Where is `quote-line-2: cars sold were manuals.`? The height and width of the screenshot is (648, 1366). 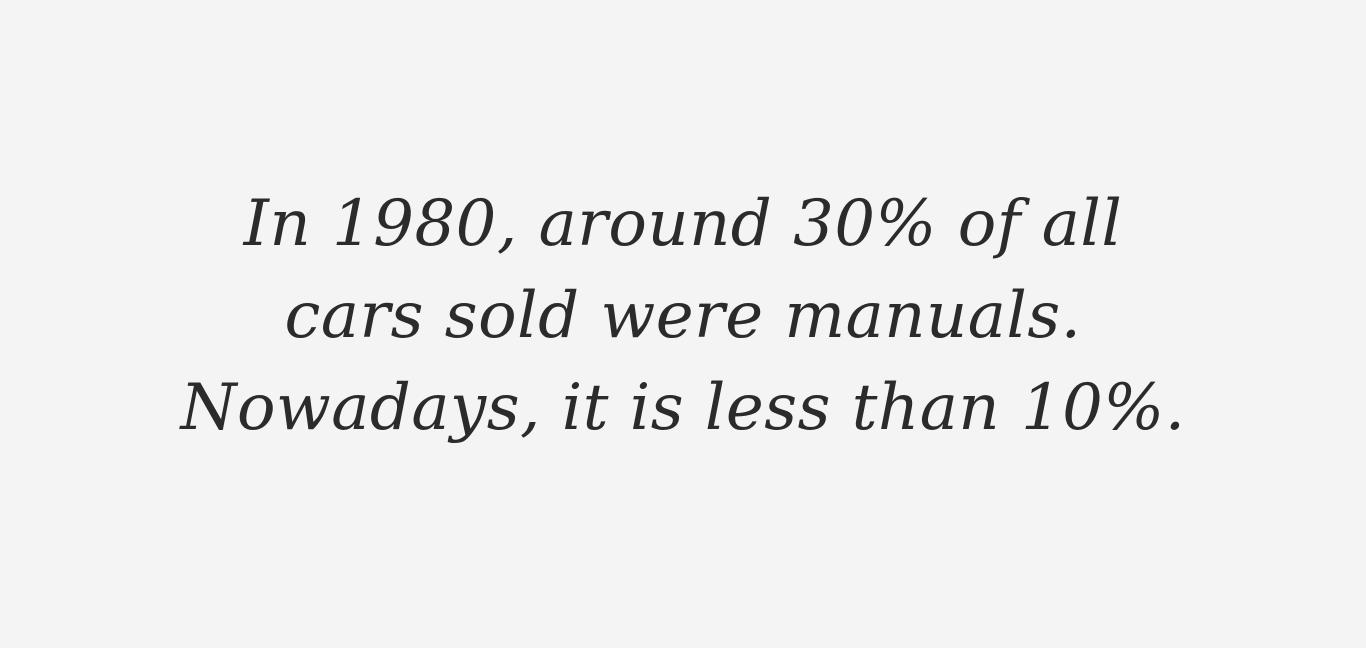
quote-line-2: cars sold were manuals. is located at coordinates (683, 316).